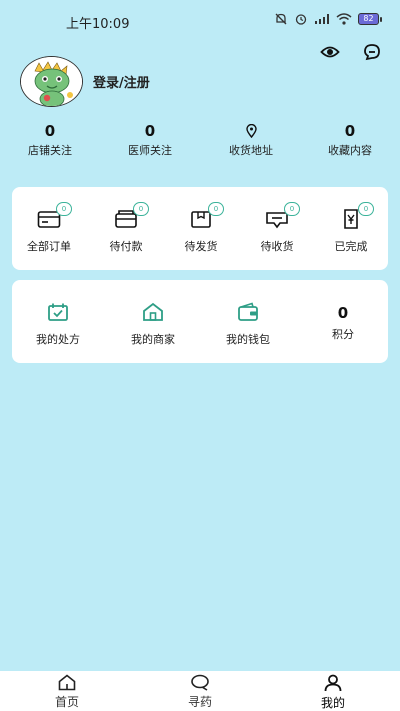 The width and height of the screenshot is (400, 711). I want to click on delivery-icon: 0, so click(281, 216).